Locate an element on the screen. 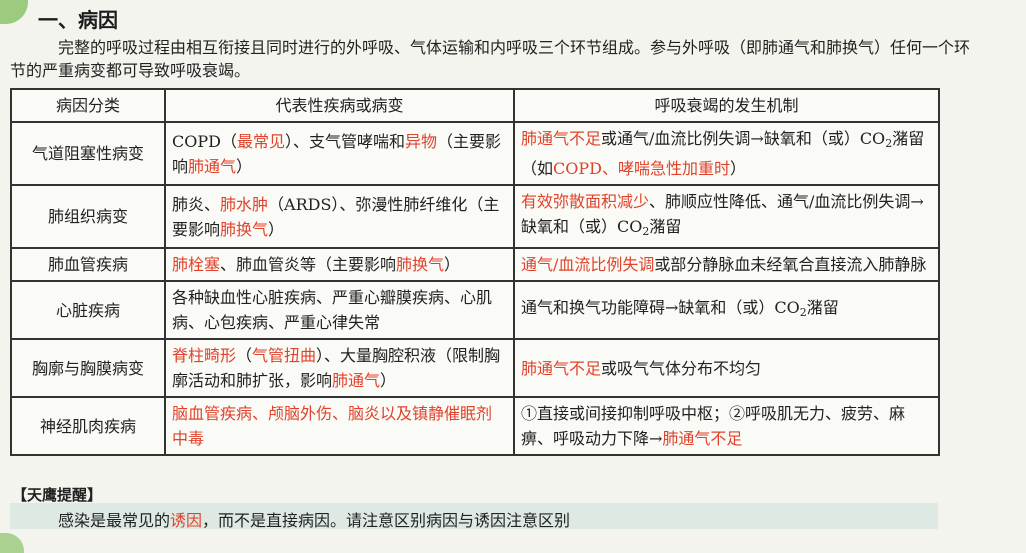 This screenshot has width=1026, height=553. table-header-row: 病因分类 代表性疾病或病变 呼吸衰竭的发生机制 is located at coordinates (475, 105).